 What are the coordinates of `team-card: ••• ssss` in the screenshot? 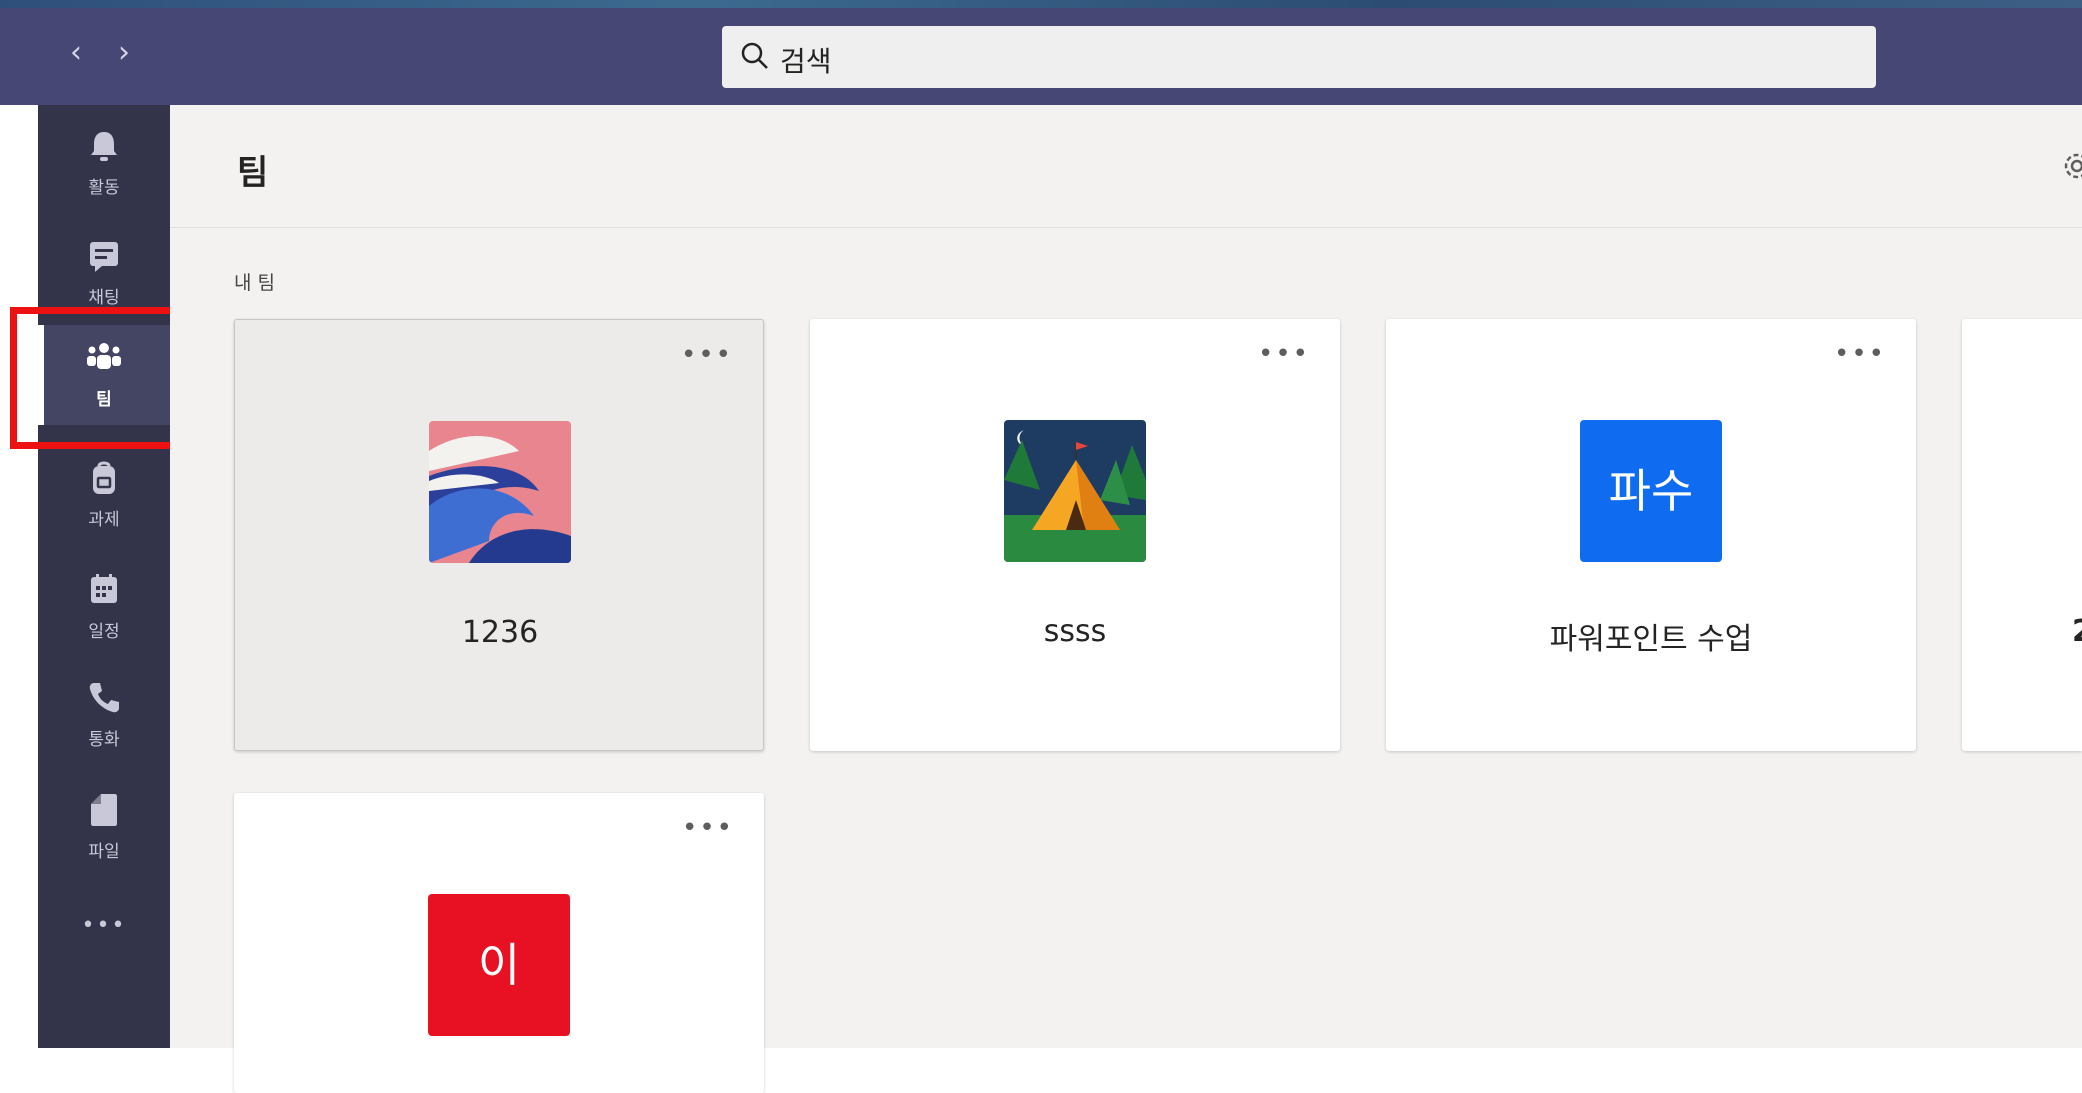 It's located at (1075, 535).